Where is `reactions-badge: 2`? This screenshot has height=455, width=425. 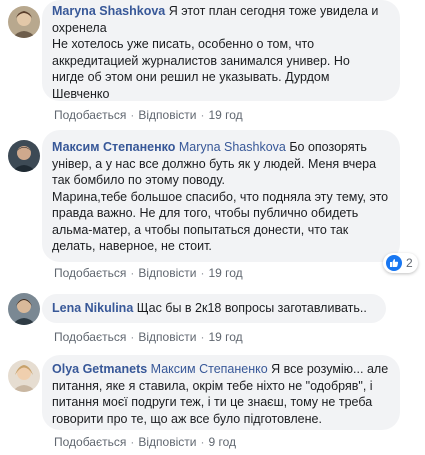 reactions-badge: 2 is located at coordinates (400, 263).